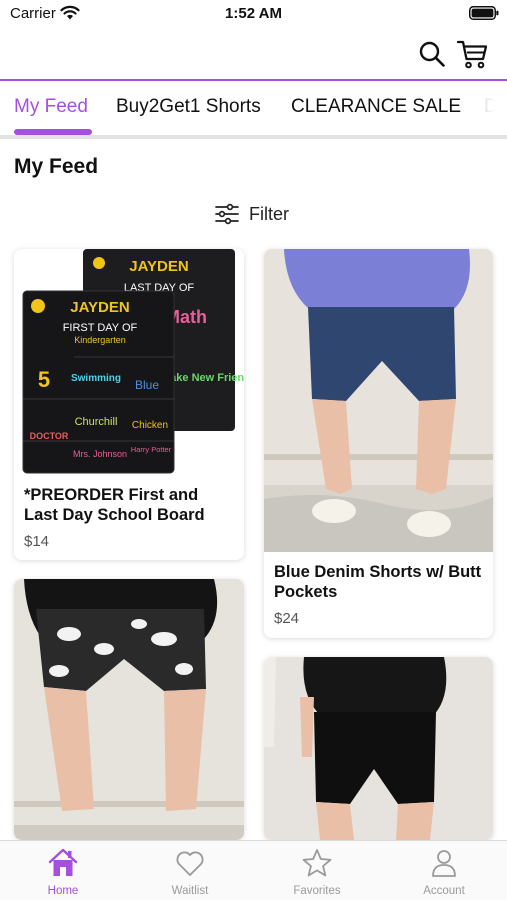  What do you see at coordinates (37, 541) in the screenshot?
I see `product-price: $14` at bounding box center [37, 541].